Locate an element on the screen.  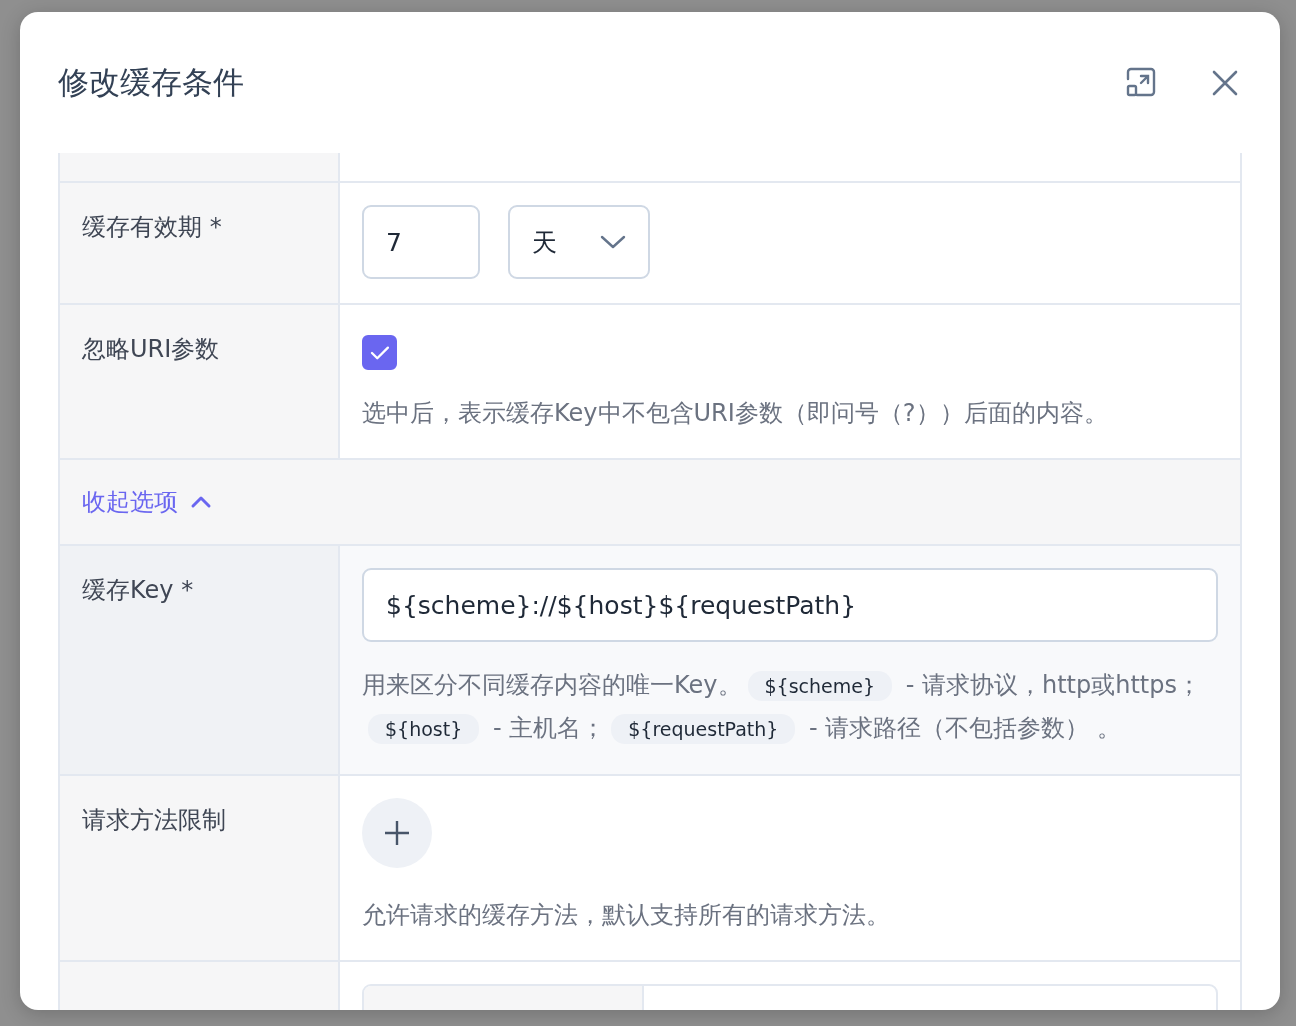
unit-dropdown: 天 is located at coordinates (579, 242).